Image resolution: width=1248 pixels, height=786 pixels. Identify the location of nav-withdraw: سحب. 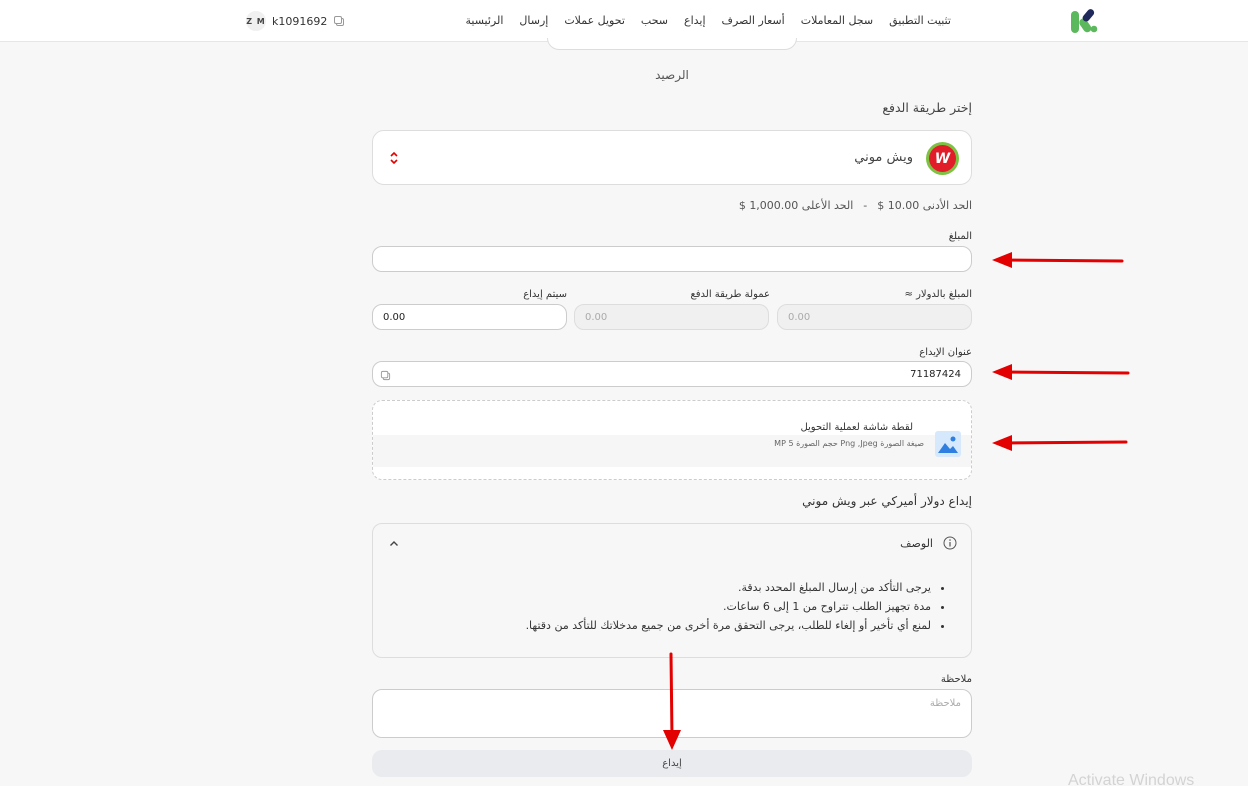
(654, 20).